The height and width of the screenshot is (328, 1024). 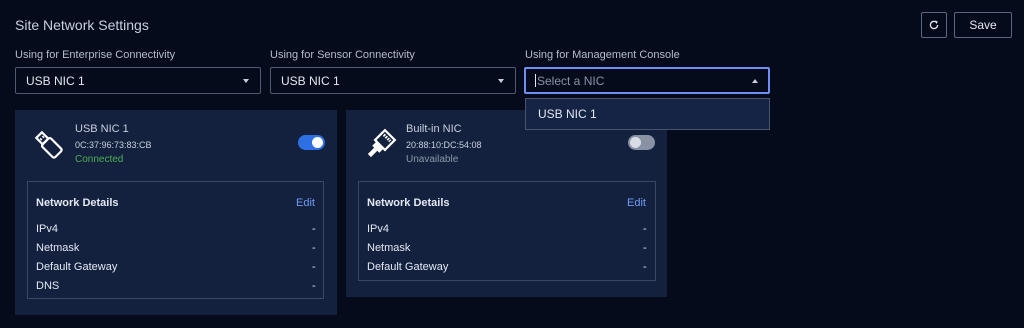 What do you see at coordinates (99, 159) in the screenshot?
I see `nic-status: Connected` at bounding box center [99, 159].